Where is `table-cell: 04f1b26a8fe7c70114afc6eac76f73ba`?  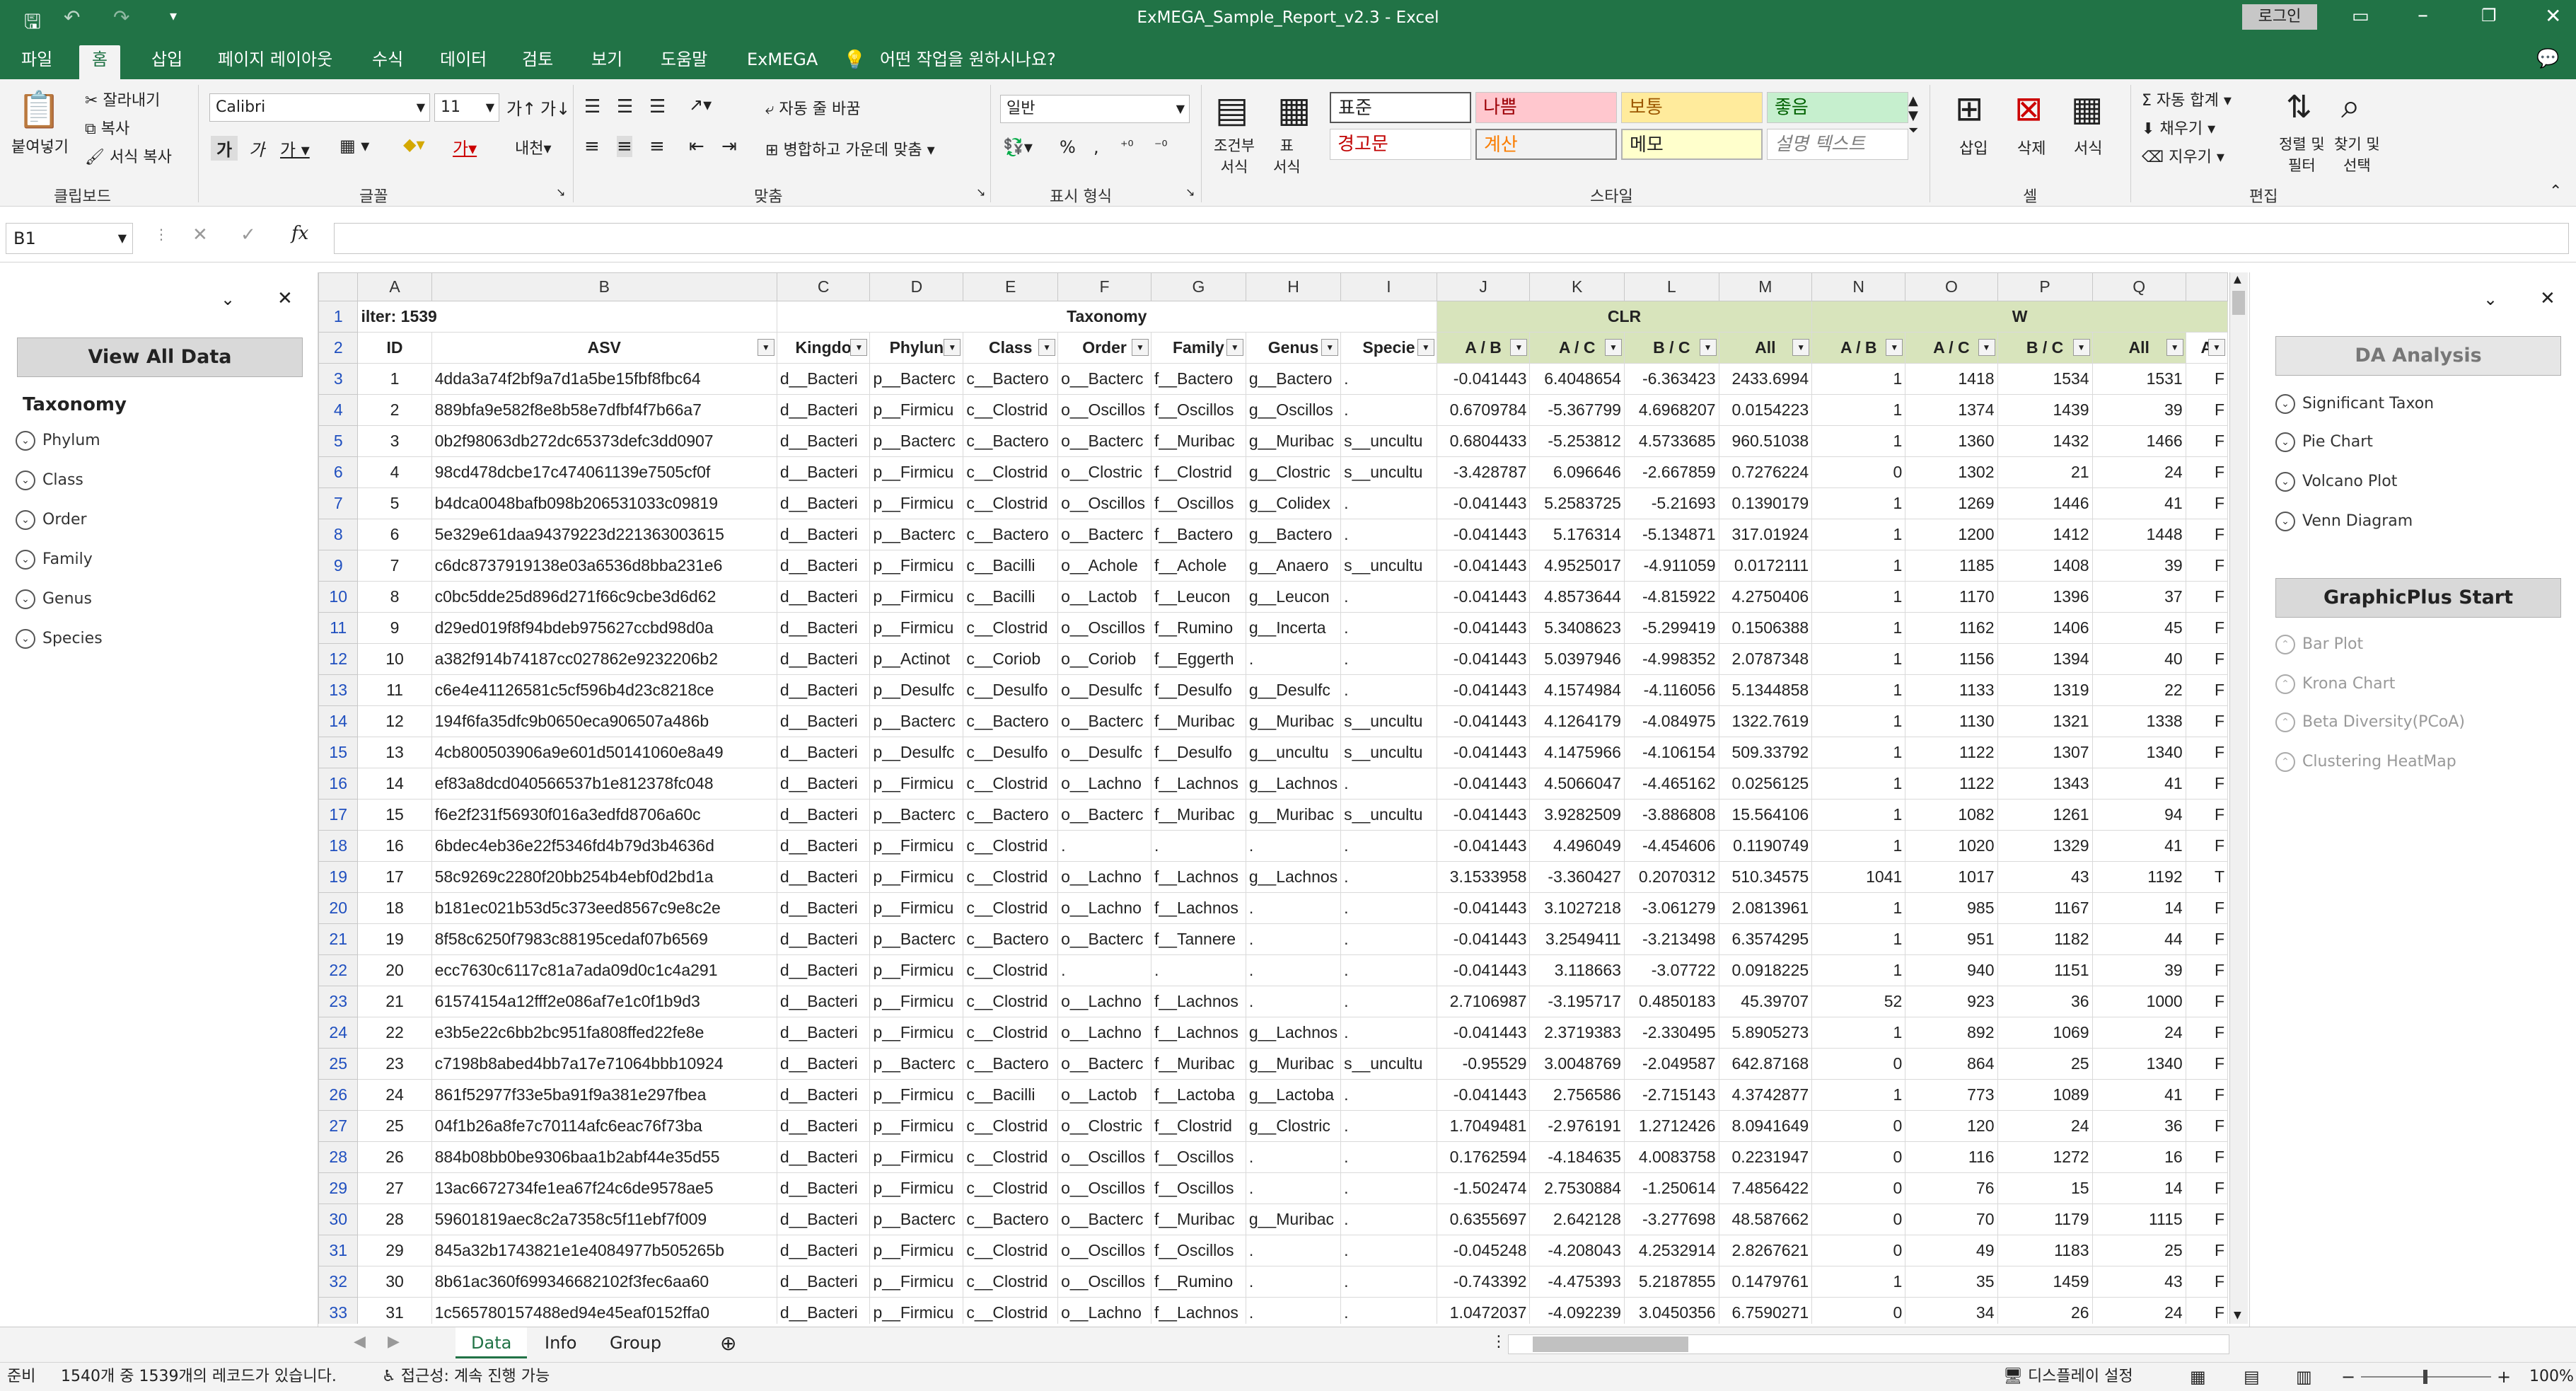
table-cell: 04f1b26a8fe7c70114afc6eac76f73ba is located at coordinates (604, 1126).